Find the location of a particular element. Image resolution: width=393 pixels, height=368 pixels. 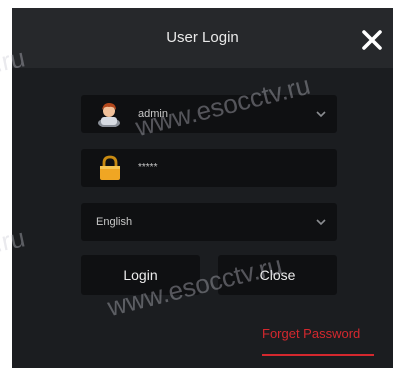

password-field: ***** is located at coordinates (209, 168).